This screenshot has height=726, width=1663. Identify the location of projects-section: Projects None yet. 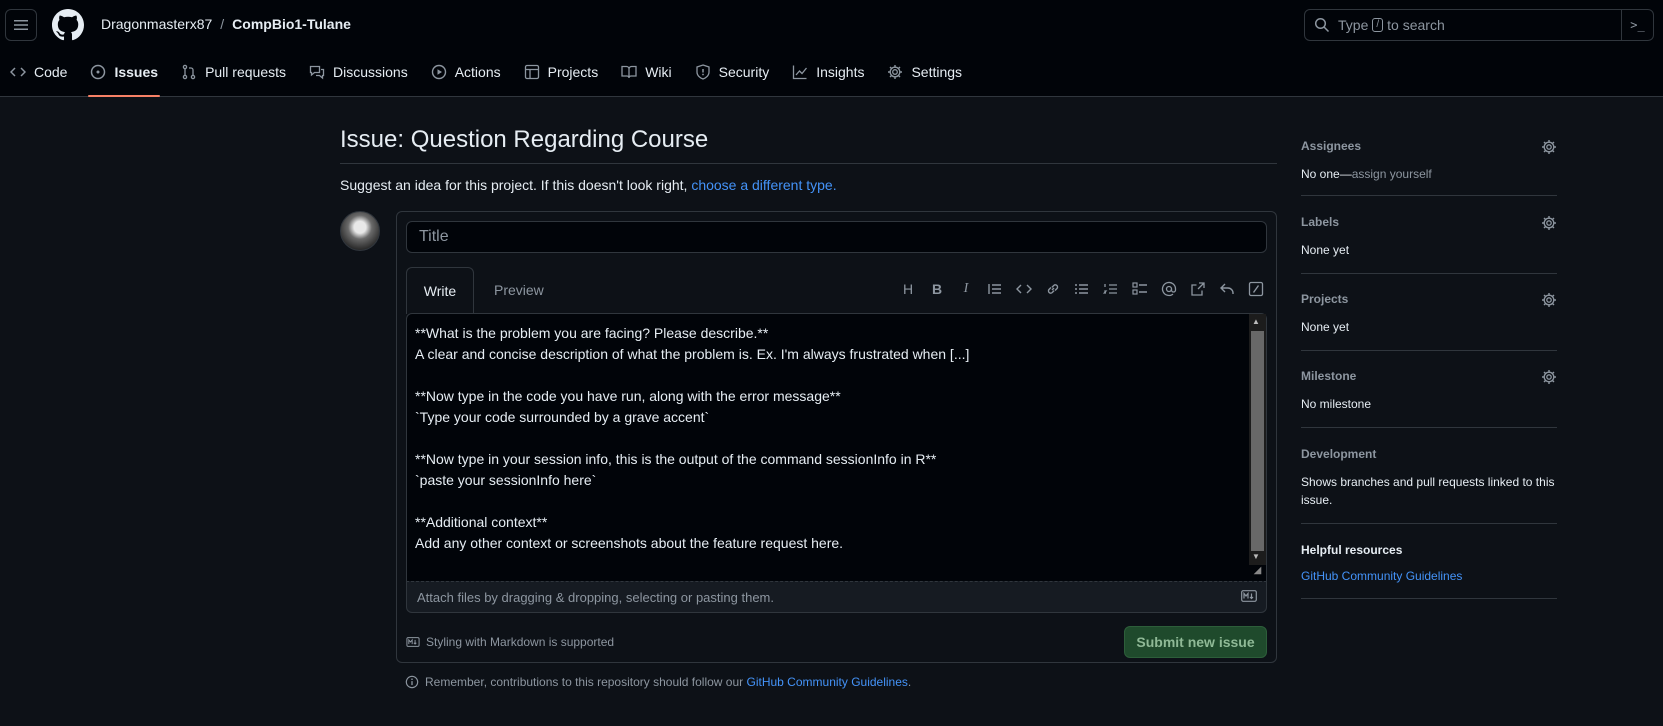
(1429, 321).